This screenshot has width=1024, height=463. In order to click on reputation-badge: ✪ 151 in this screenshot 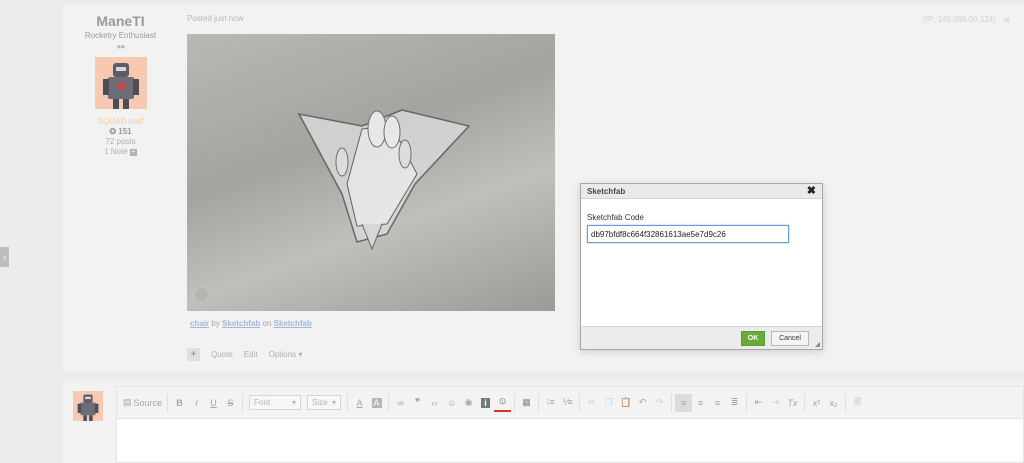, I will do `click(120, 131)`.